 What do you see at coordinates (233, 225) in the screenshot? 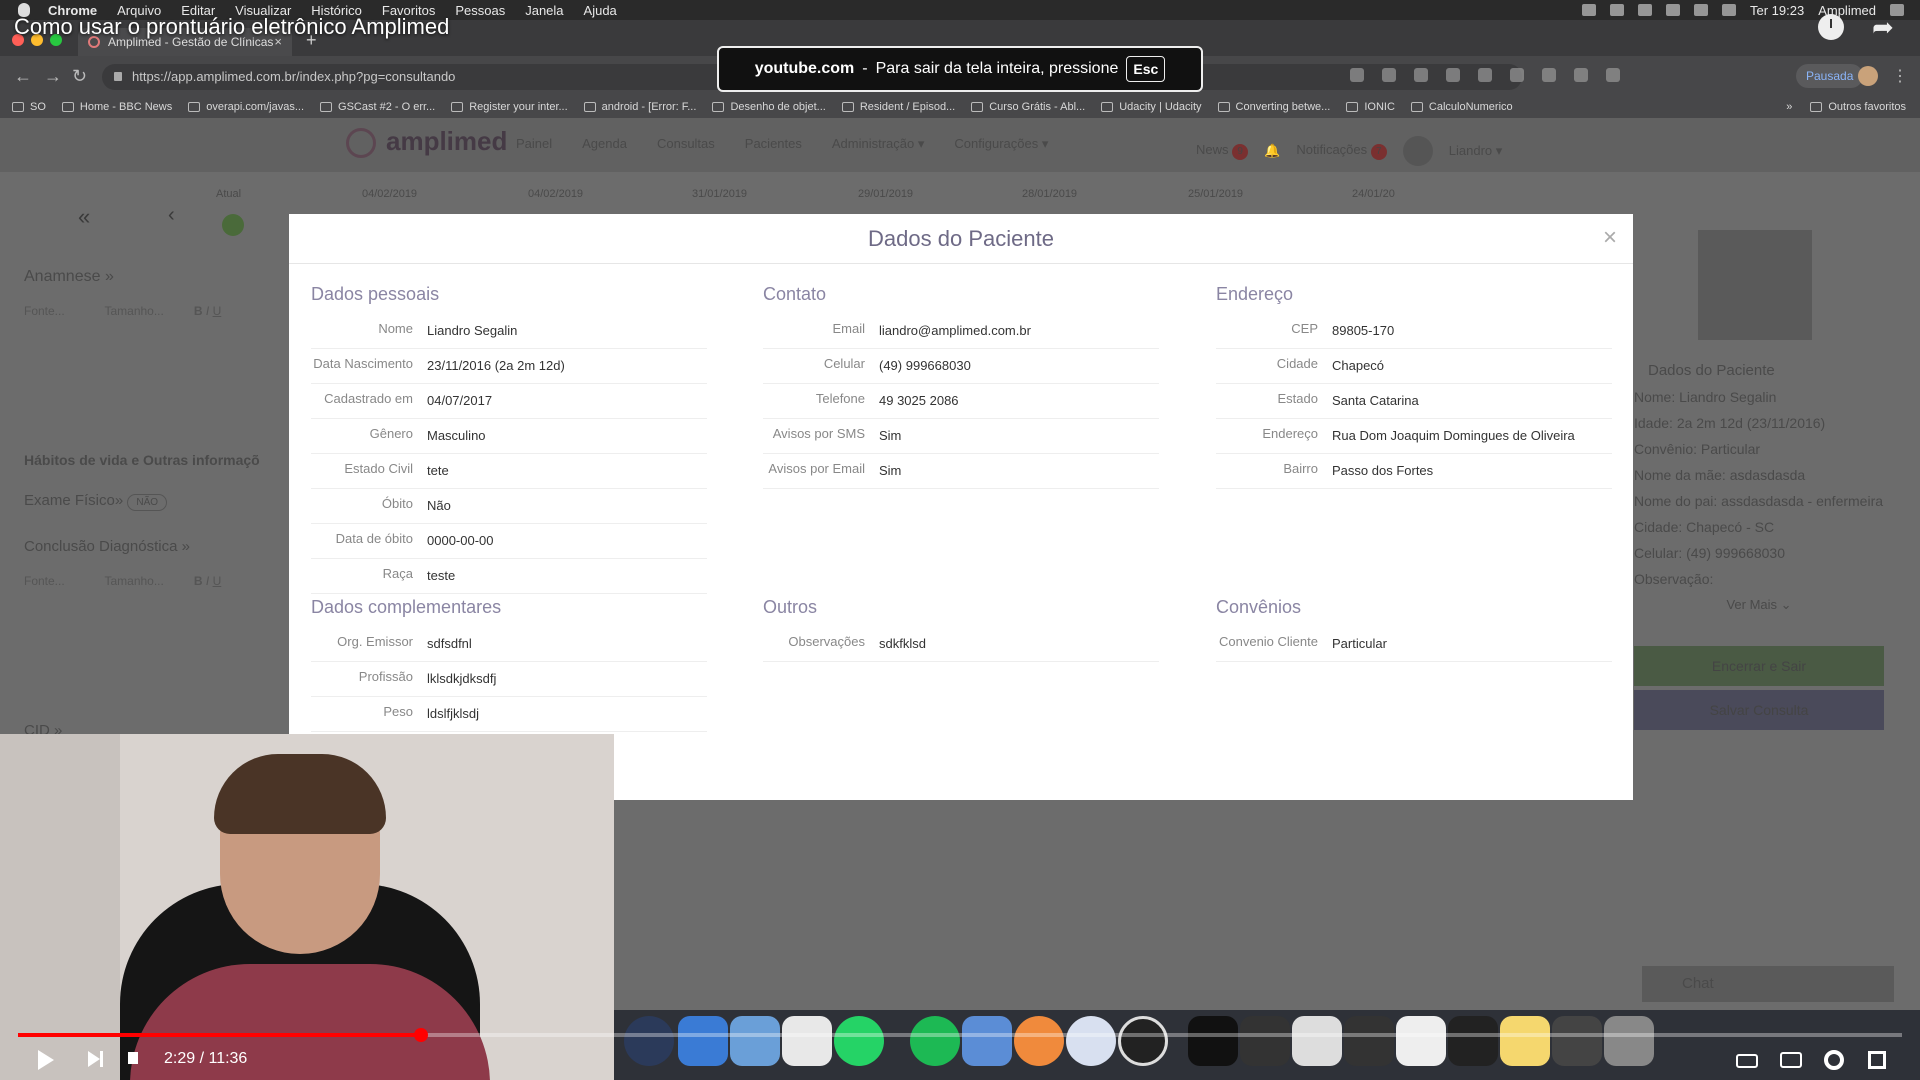
I see `timeline-current-dot` at bounding box center [233, 225].